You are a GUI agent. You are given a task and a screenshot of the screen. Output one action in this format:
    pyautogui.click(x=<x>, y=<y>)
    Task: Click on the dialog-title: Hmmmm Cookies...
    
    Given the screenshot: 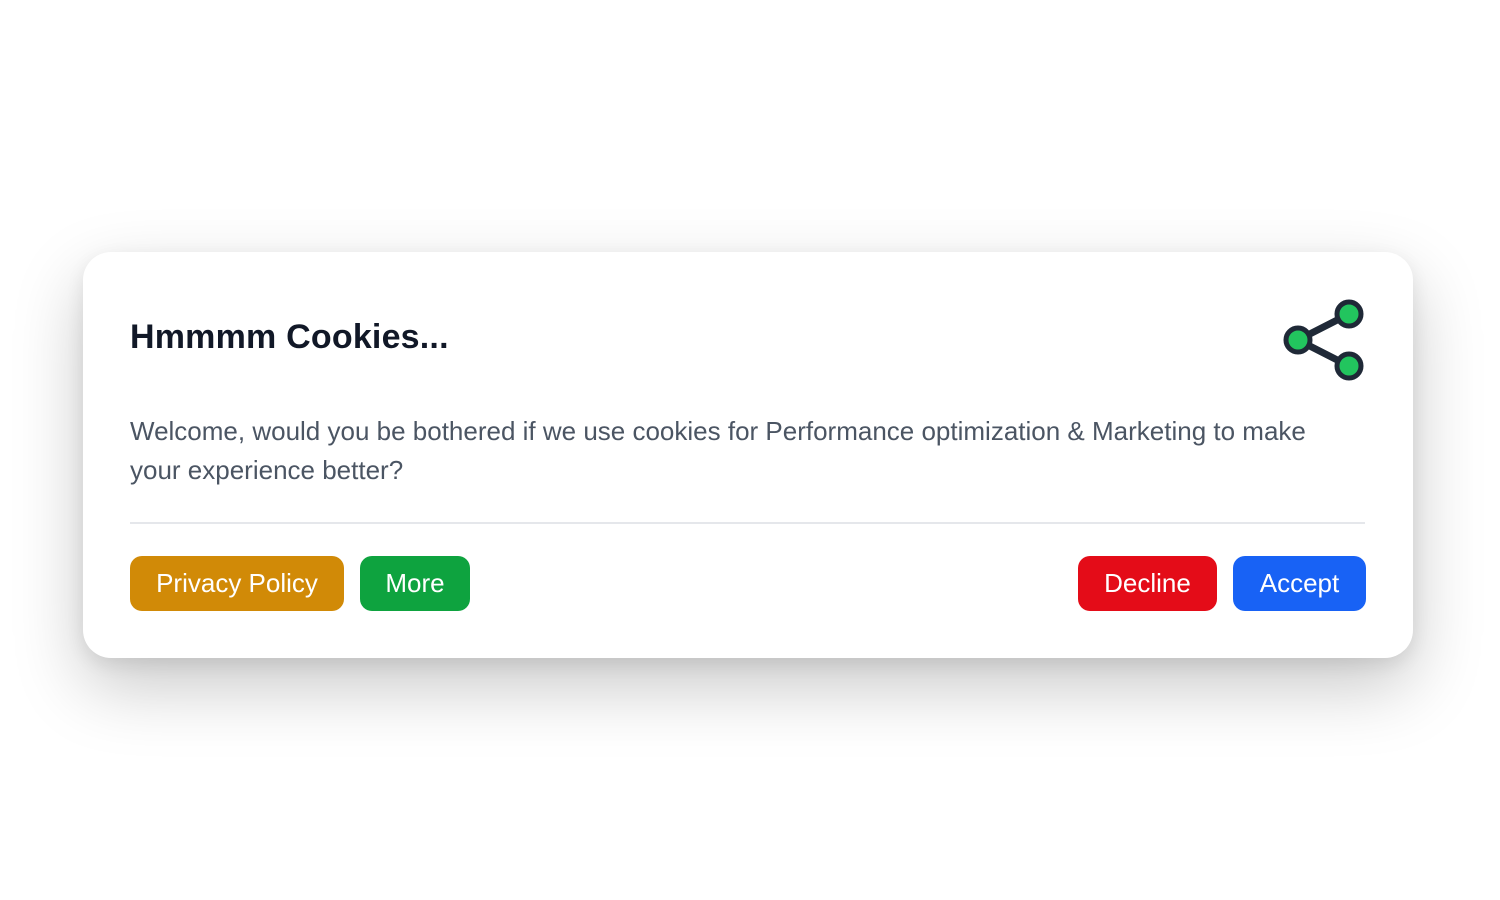 What is the action you would take?
    pyautogui.click(x=289, y=337)
    